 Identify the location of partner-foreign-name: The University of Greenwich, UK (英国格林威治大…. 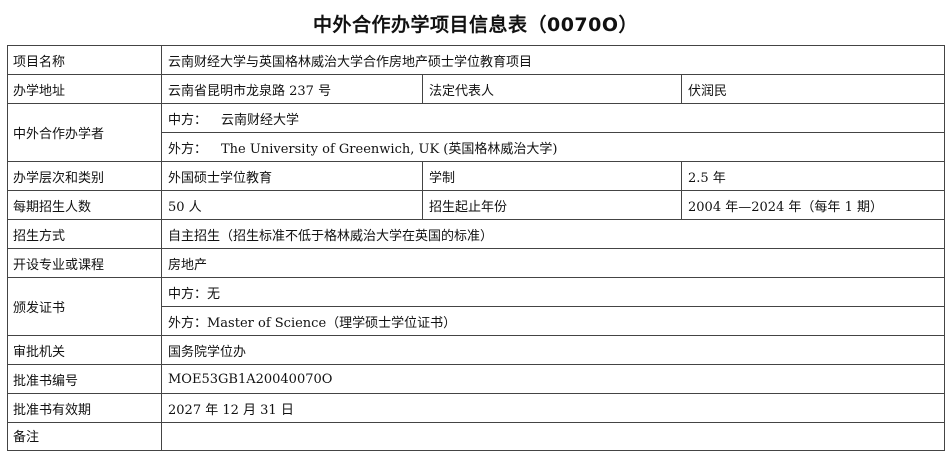
(389, 149).